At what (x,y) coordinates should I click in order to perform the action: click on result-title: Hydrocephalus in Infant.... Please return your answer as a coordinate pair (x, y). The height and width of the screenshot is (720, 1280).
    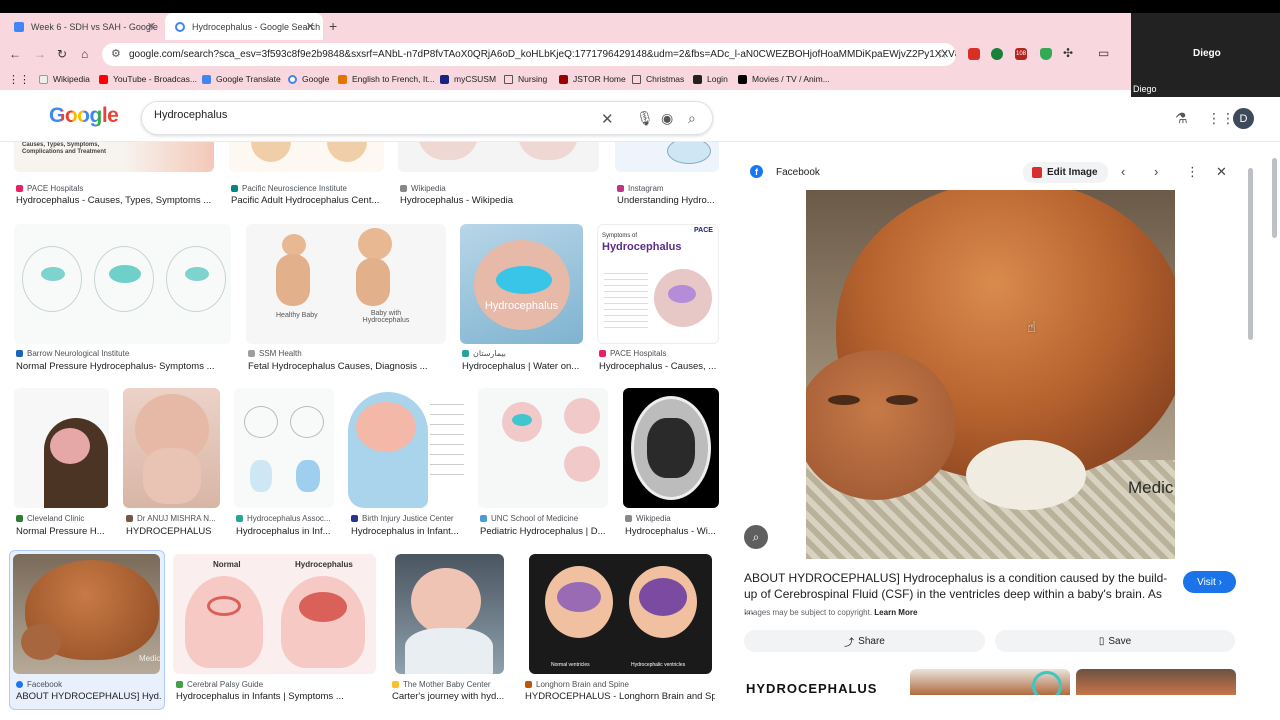
    Looking at the image, I should click on (408, 531).